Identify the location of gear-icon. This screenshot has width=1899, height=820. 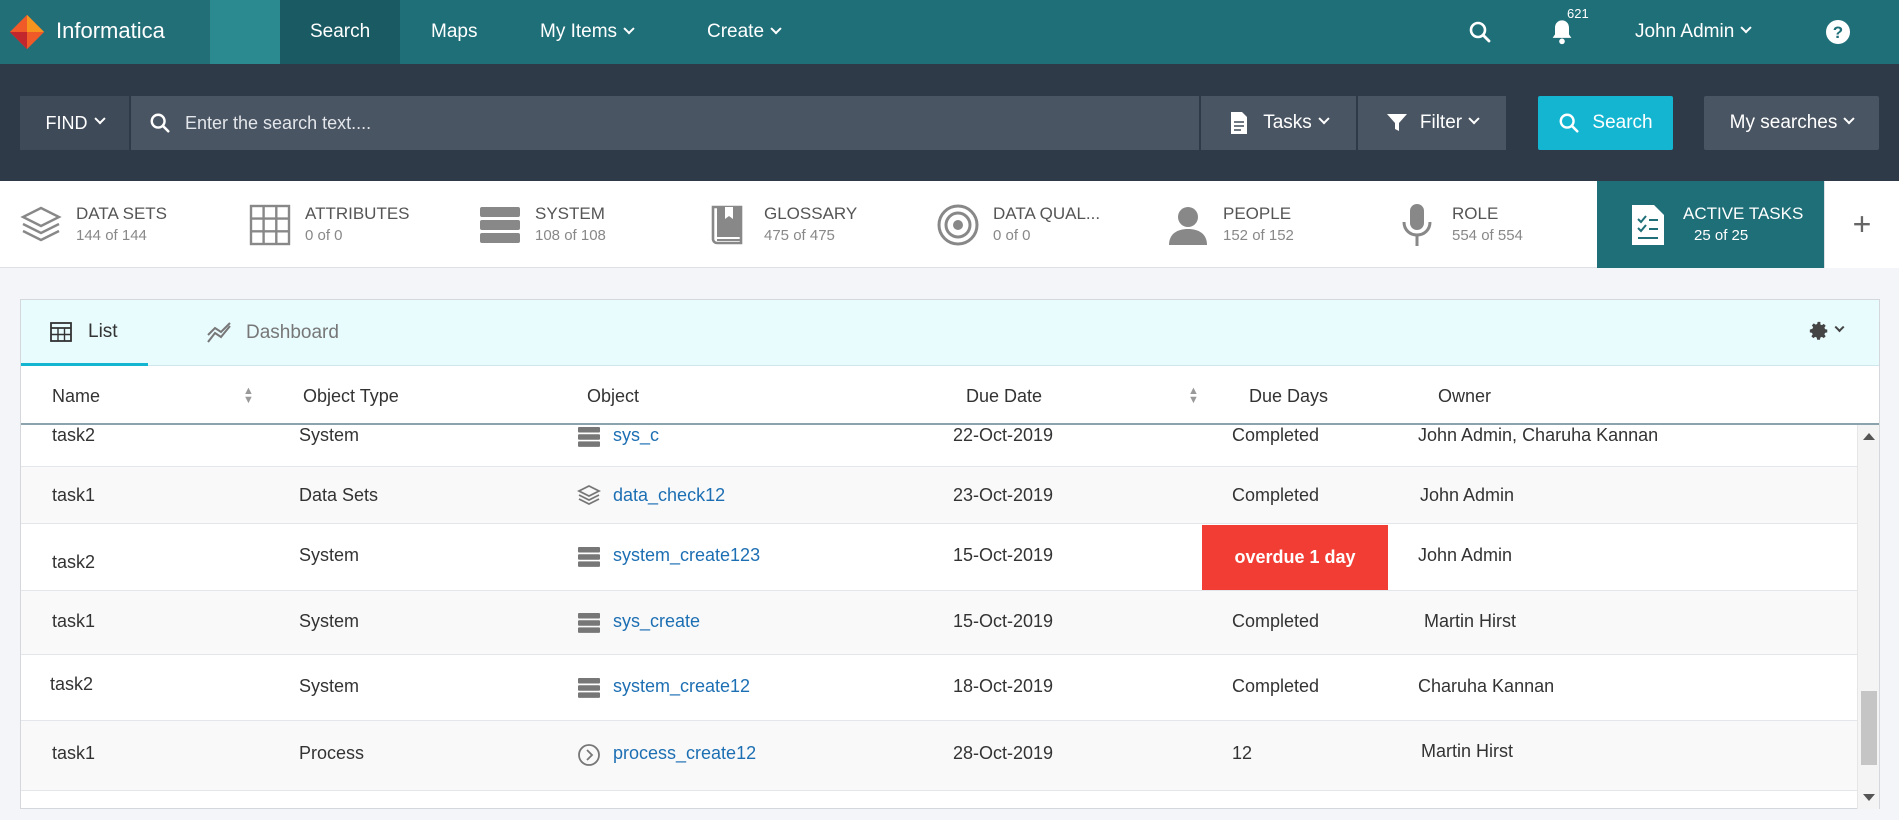
(1818, 330).